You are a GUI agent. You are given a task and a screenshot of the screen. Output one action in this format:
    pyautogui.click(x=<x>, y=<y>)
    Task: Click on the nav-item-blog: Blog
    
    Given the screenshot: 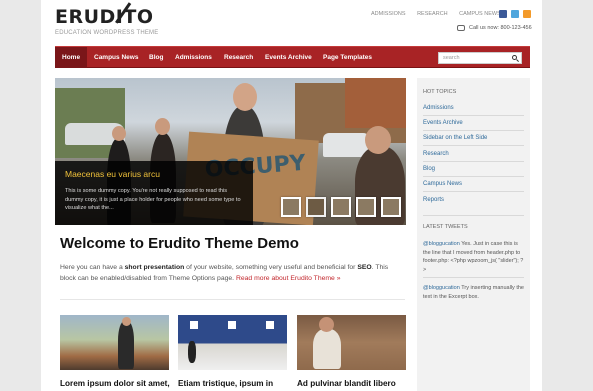 What is the action you would take?
    pyautogui.click(x=156, y=57)
    